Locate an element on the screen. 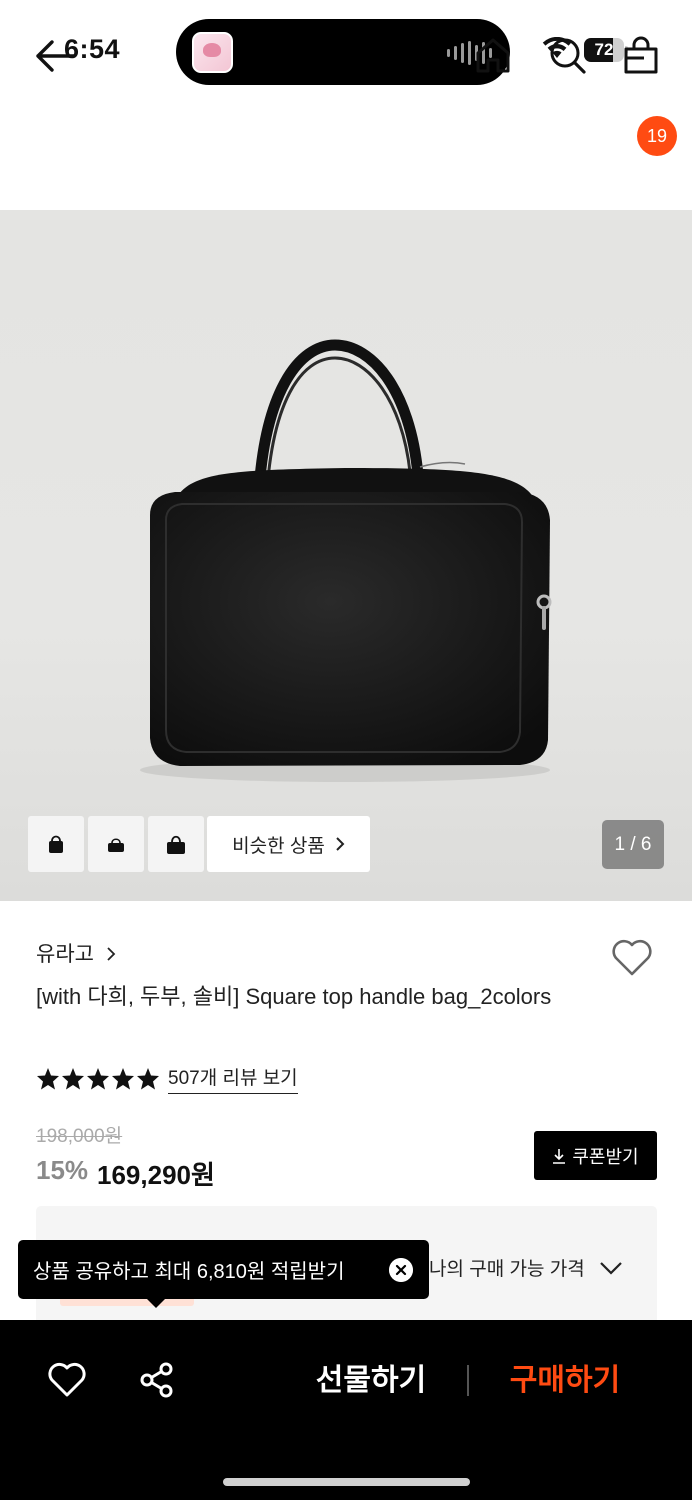 This screenshot has height=1500, width=692. similar-products-button: 비슷한 상품 is located at coordinates (288, 844).